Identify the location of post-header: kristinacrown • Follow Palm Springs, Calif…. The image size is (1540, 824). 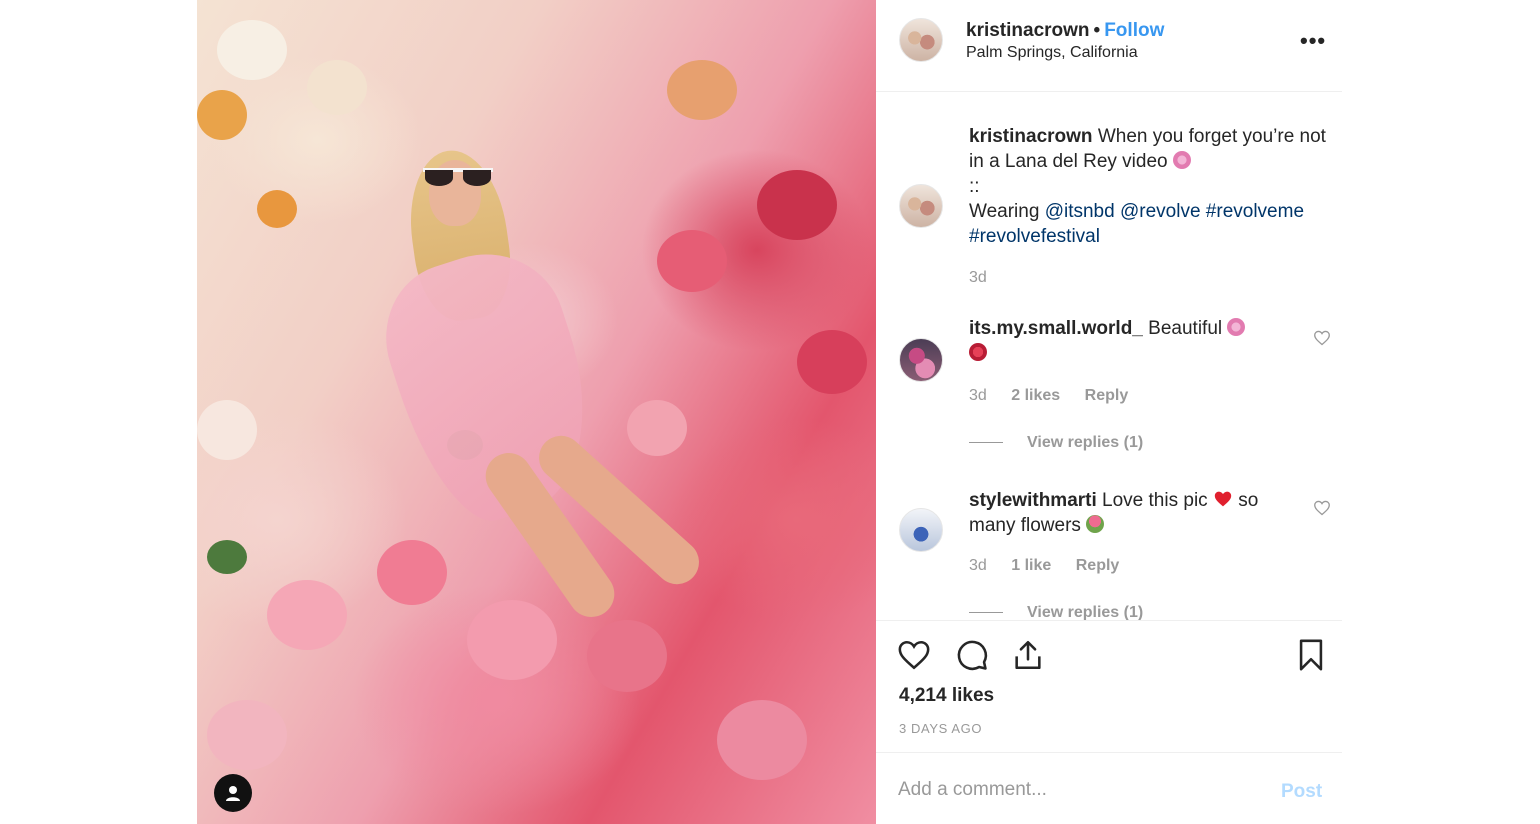
(1109, 46).